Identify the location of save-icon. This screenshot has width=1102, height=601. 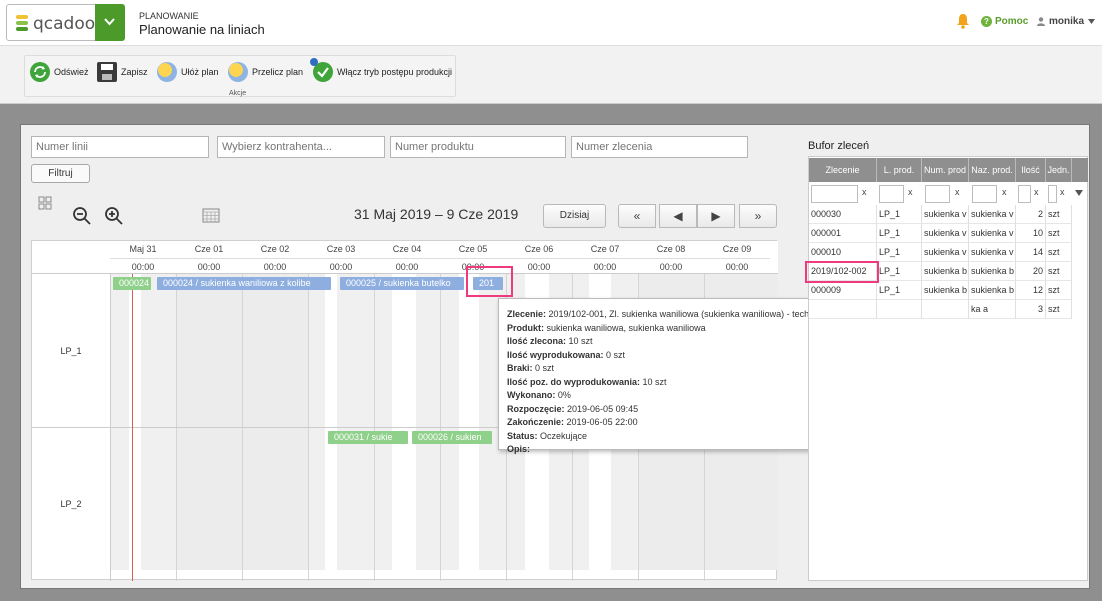
(107, 72).